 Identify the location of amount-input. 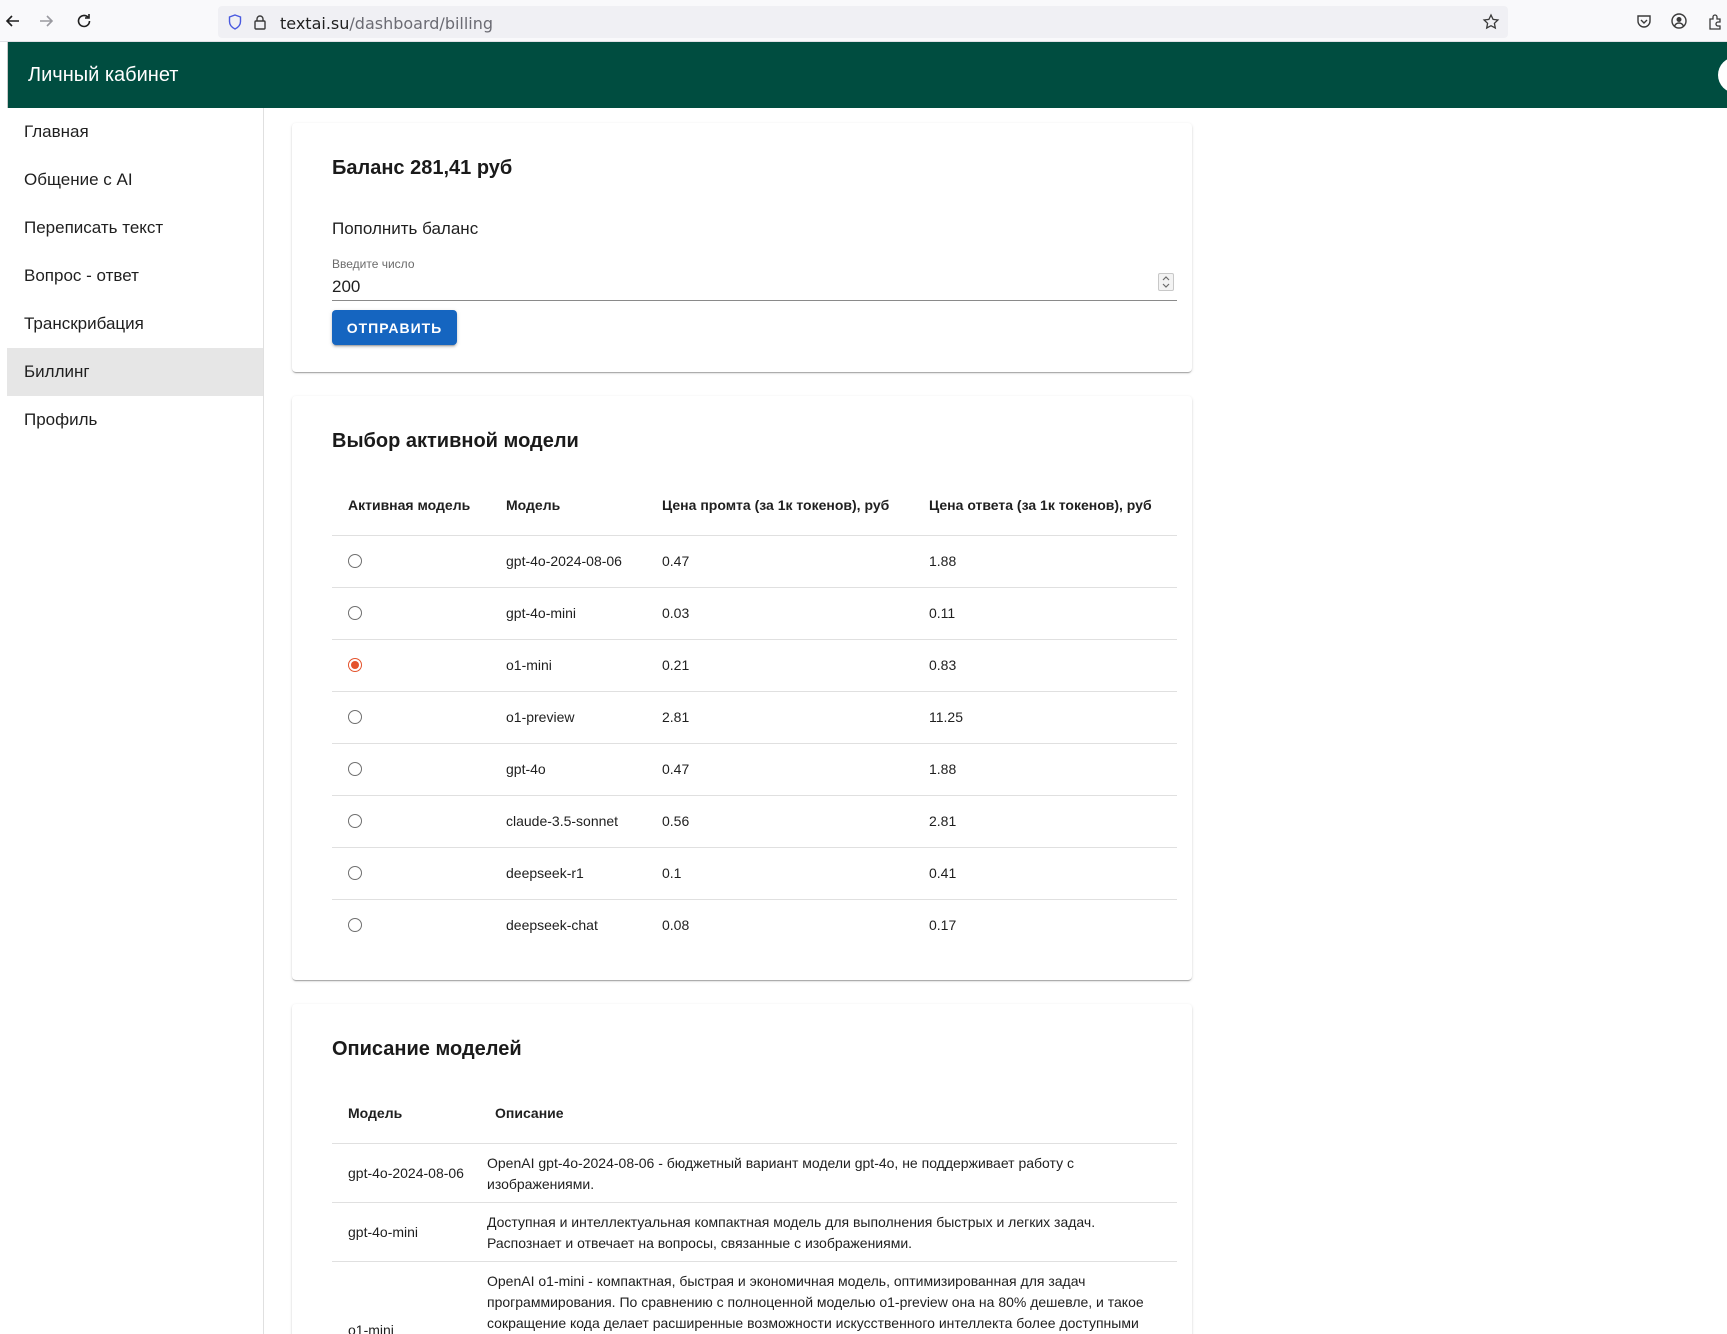
(754, 285).